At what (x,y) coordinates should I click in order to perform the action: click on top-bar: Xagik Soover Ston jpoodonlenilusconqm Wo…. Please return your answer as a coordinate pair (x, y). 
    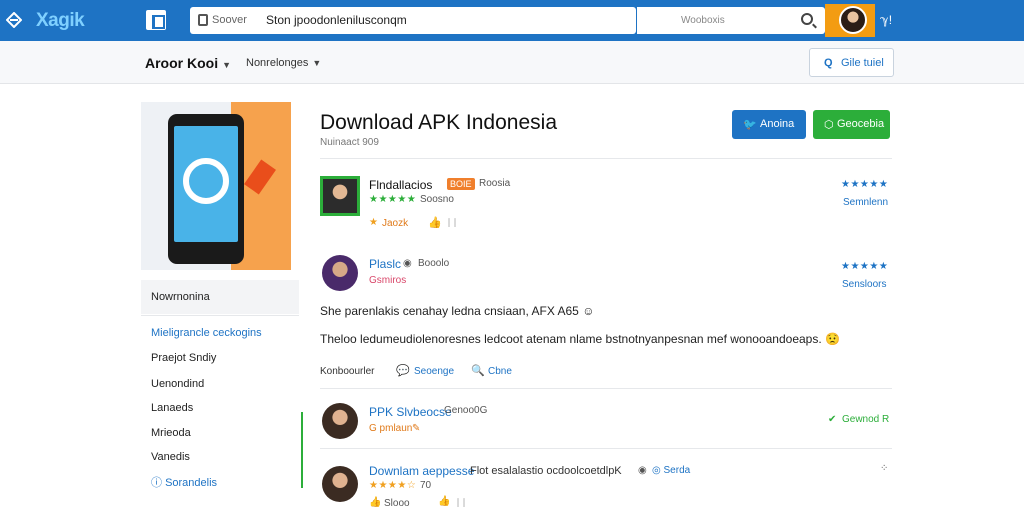
    Looking at the image, I should click on (512, 20).